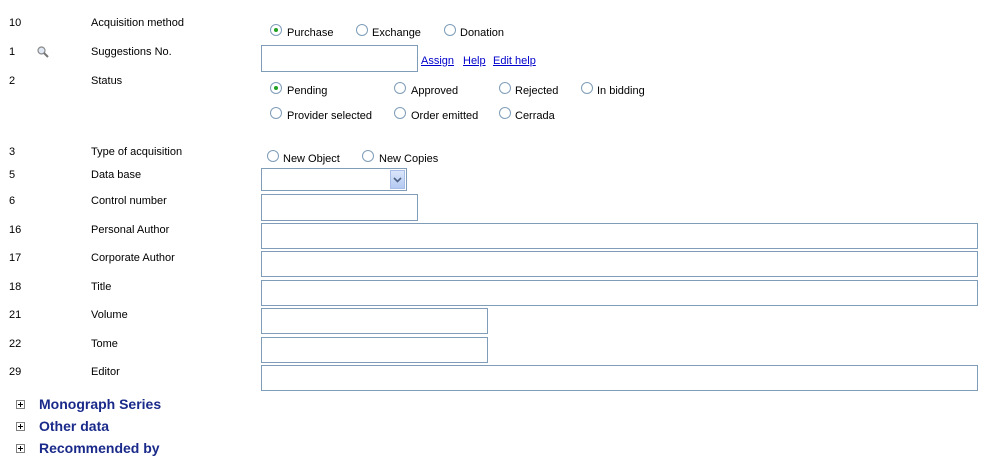 The image size is (988, 468). What do you see at coordinates (445, 116) in the screenshot?
I see `status-order-emitted-label: Order emitted` at bounding box center [445, 116].